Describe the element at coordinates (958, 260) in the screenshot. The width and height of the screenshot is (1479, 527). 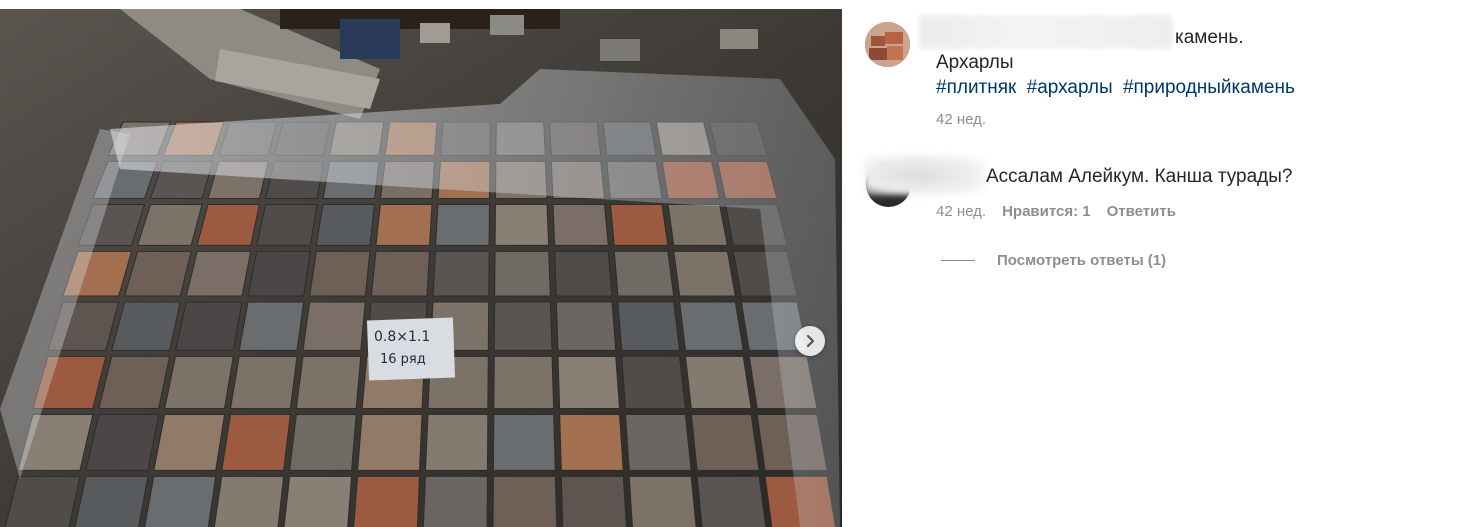
I see `replies-divider` at that location.